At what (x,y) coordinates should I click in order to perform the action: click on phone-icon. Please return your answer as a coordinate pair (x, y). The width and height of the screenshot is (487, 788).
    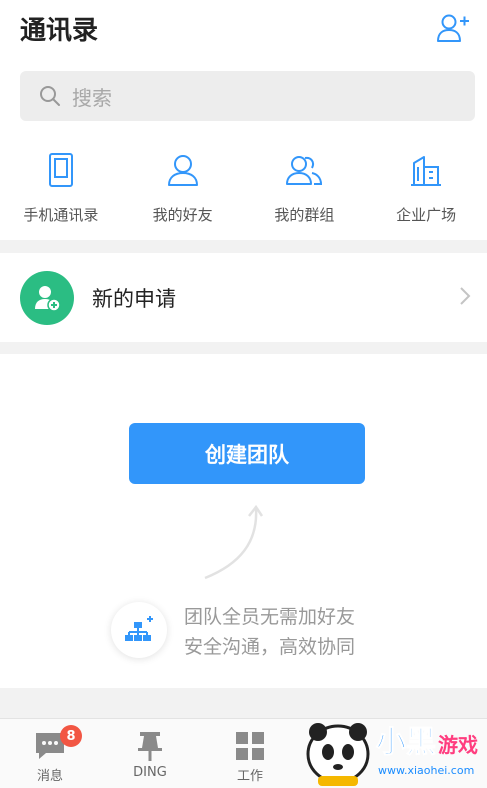
    Looking at the image, I should click on (60, 170).